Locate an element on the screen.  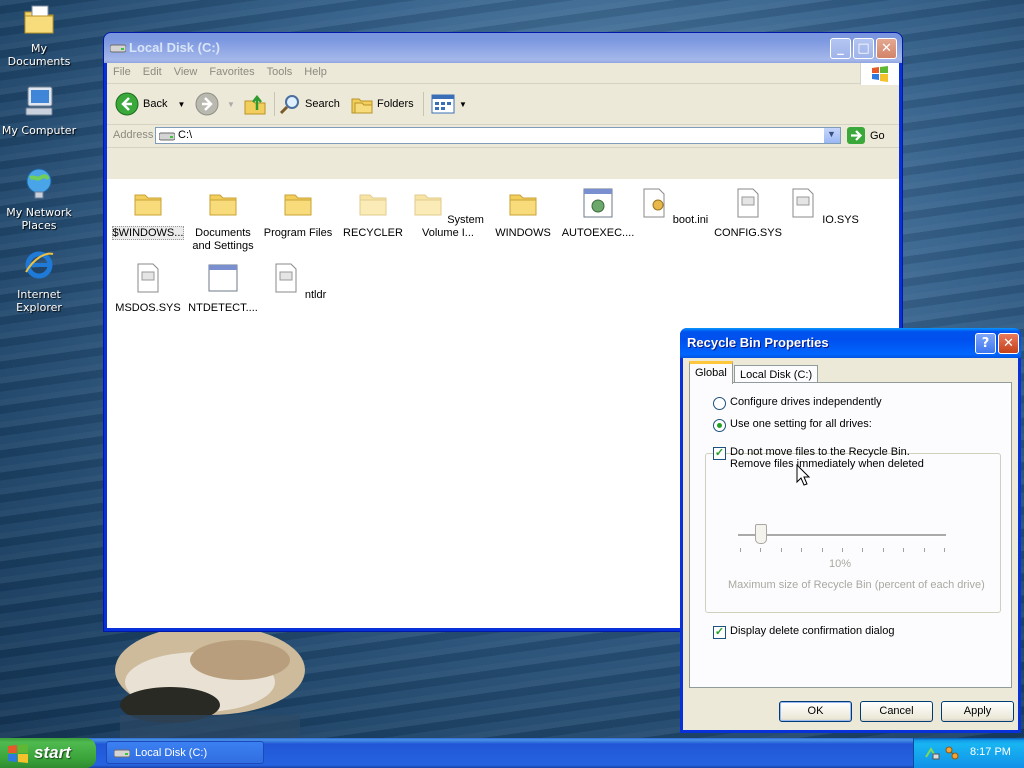
help-button: ? is located at coordinates (985, 343).